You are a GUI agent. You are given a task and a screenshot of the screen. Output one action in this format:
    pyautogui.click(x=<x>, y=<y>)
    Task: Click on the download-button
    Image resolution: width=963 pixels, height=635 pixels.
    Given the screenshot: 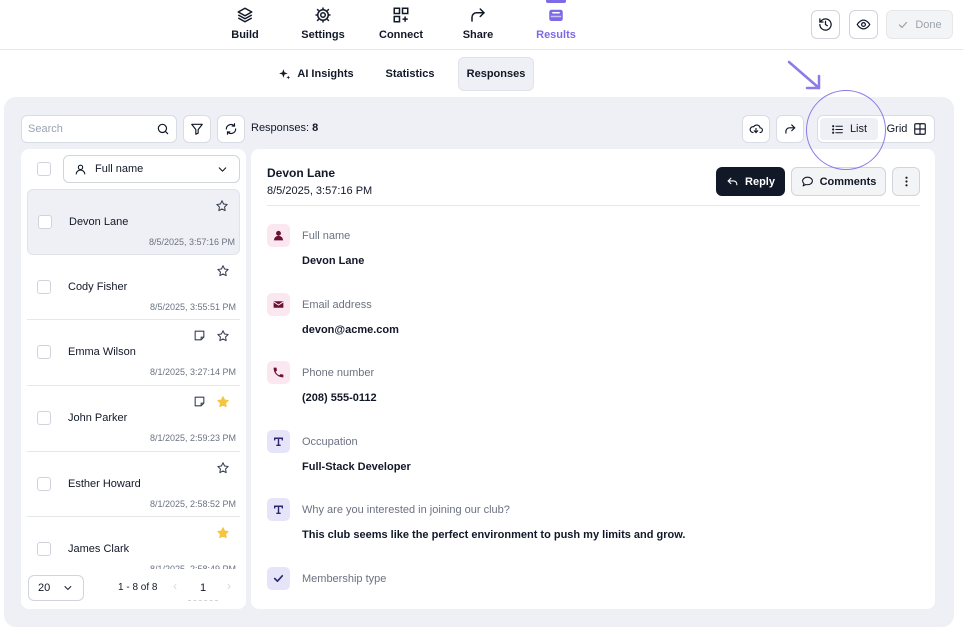 What is the action you would take?
    pyautogui.click(x=756, y=129)
    